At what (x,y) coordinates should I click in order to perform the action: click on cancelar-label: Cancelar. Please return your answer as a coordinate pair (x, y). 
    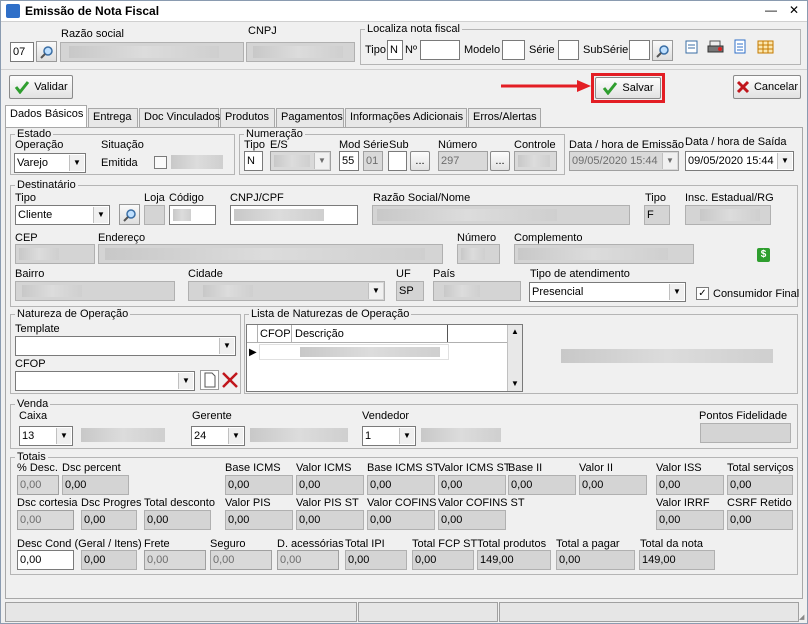
    Looking at the image, I should click on (776, 87).